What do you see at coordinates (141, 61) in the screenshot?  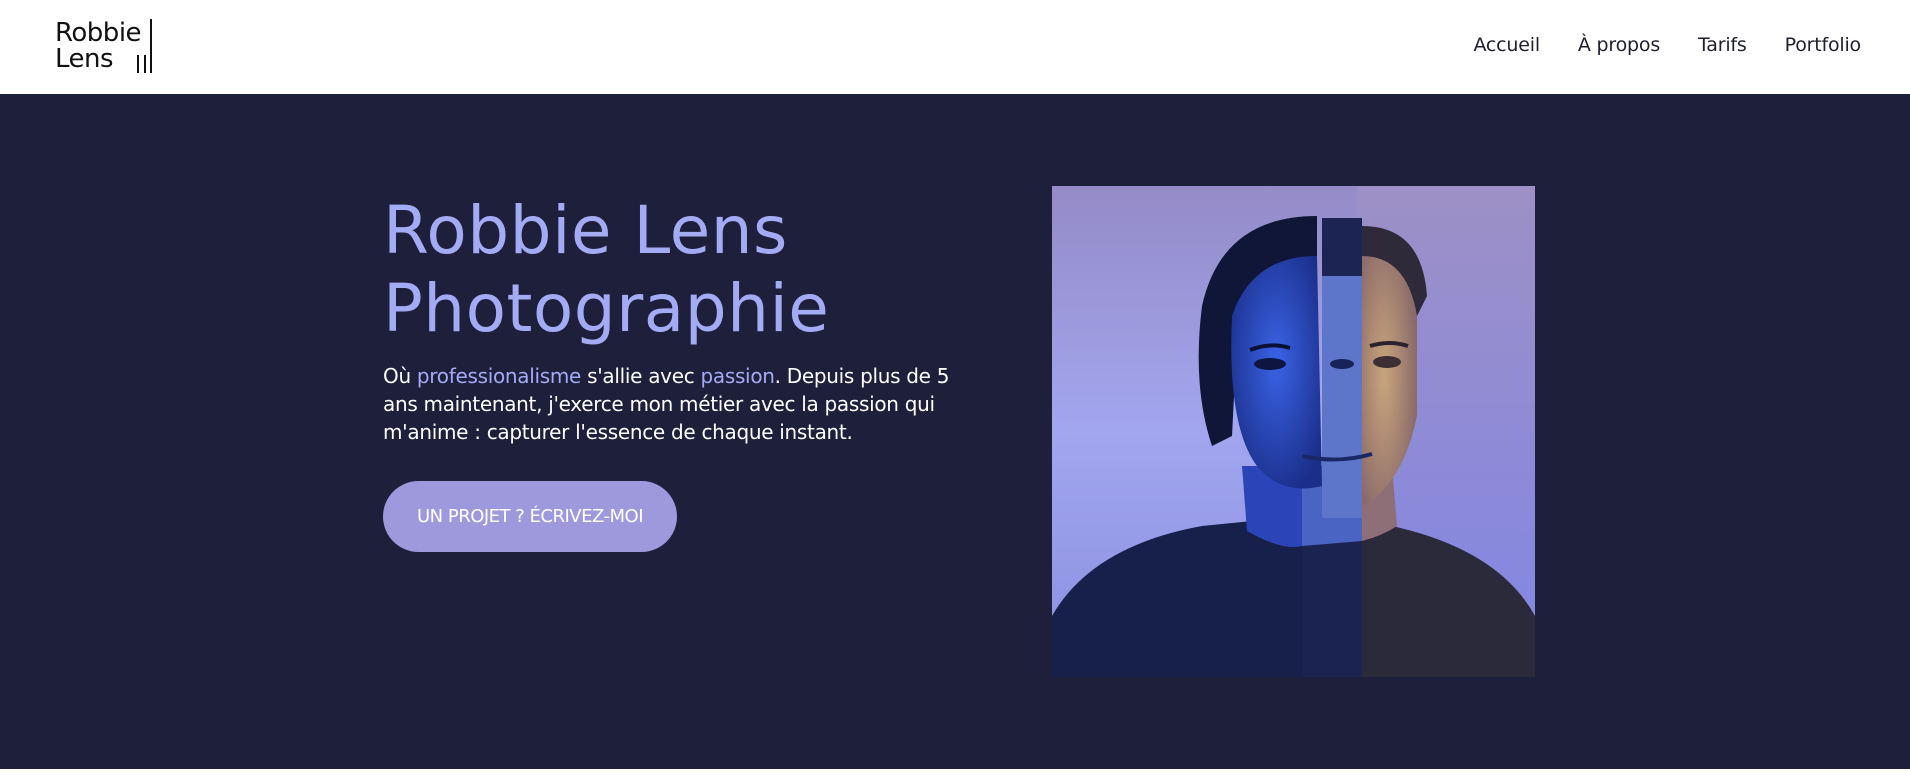 I see `logo-bars-icon` at bounding box center [141, 61].